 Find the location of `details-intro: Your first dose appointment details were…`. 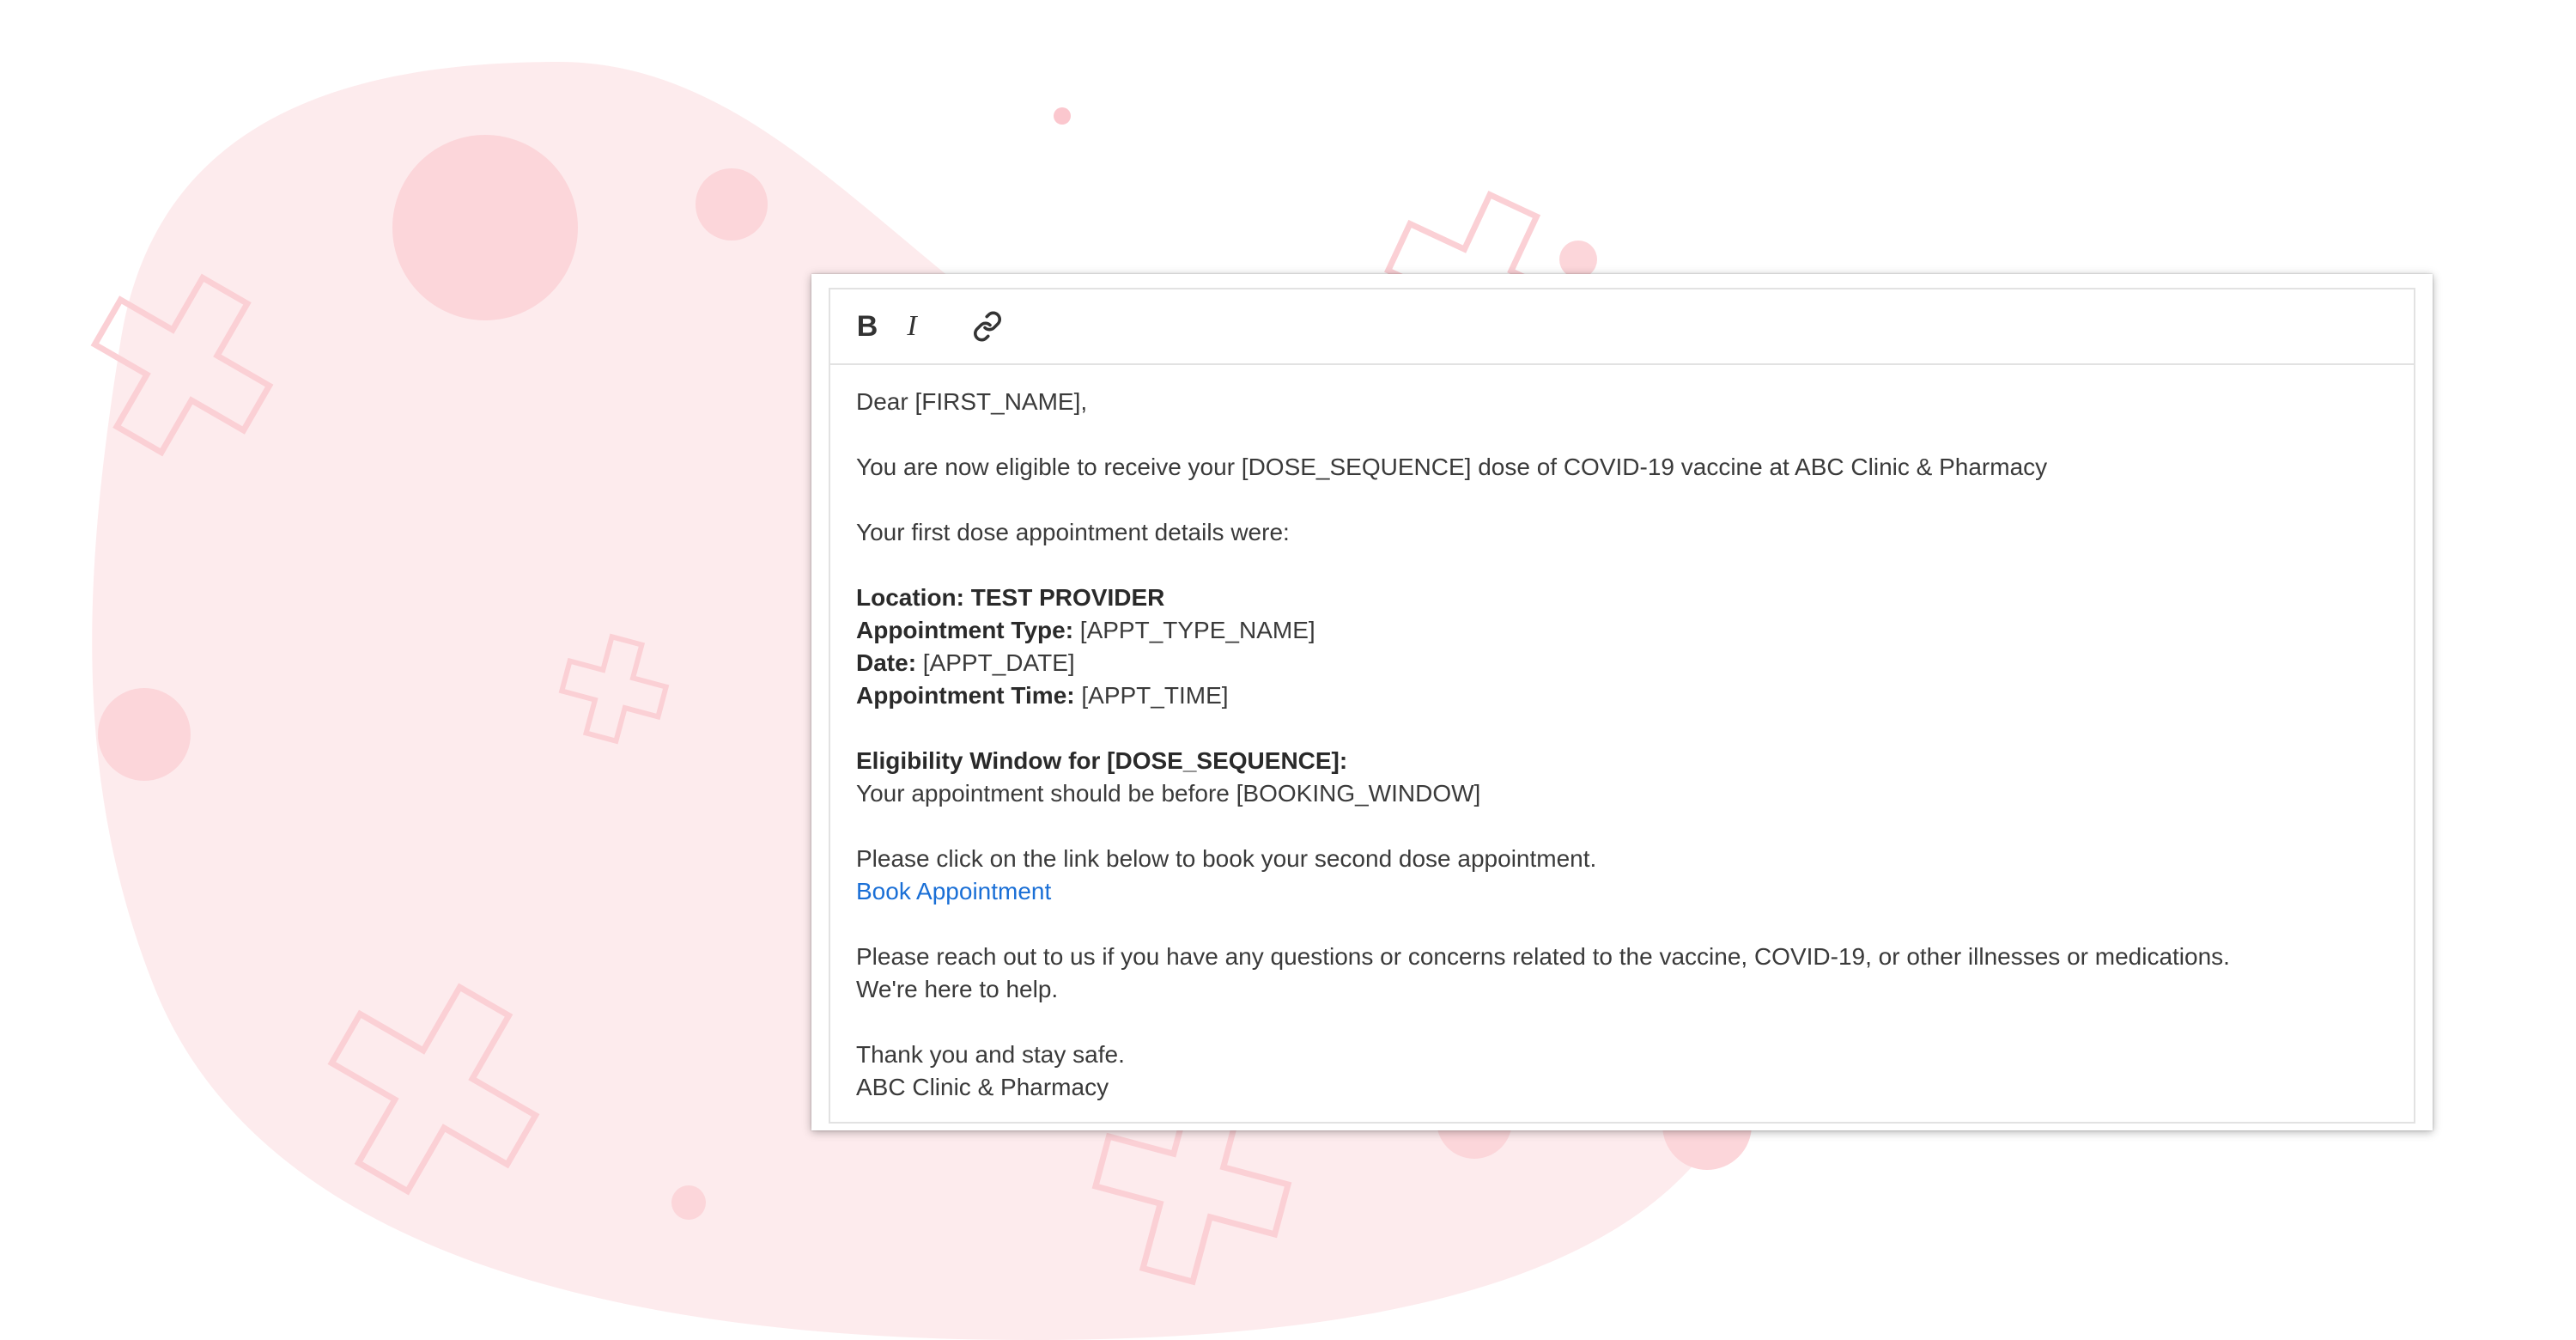

details-intro: Your first dose appointment details were… is located at coordinates (1073, 532).